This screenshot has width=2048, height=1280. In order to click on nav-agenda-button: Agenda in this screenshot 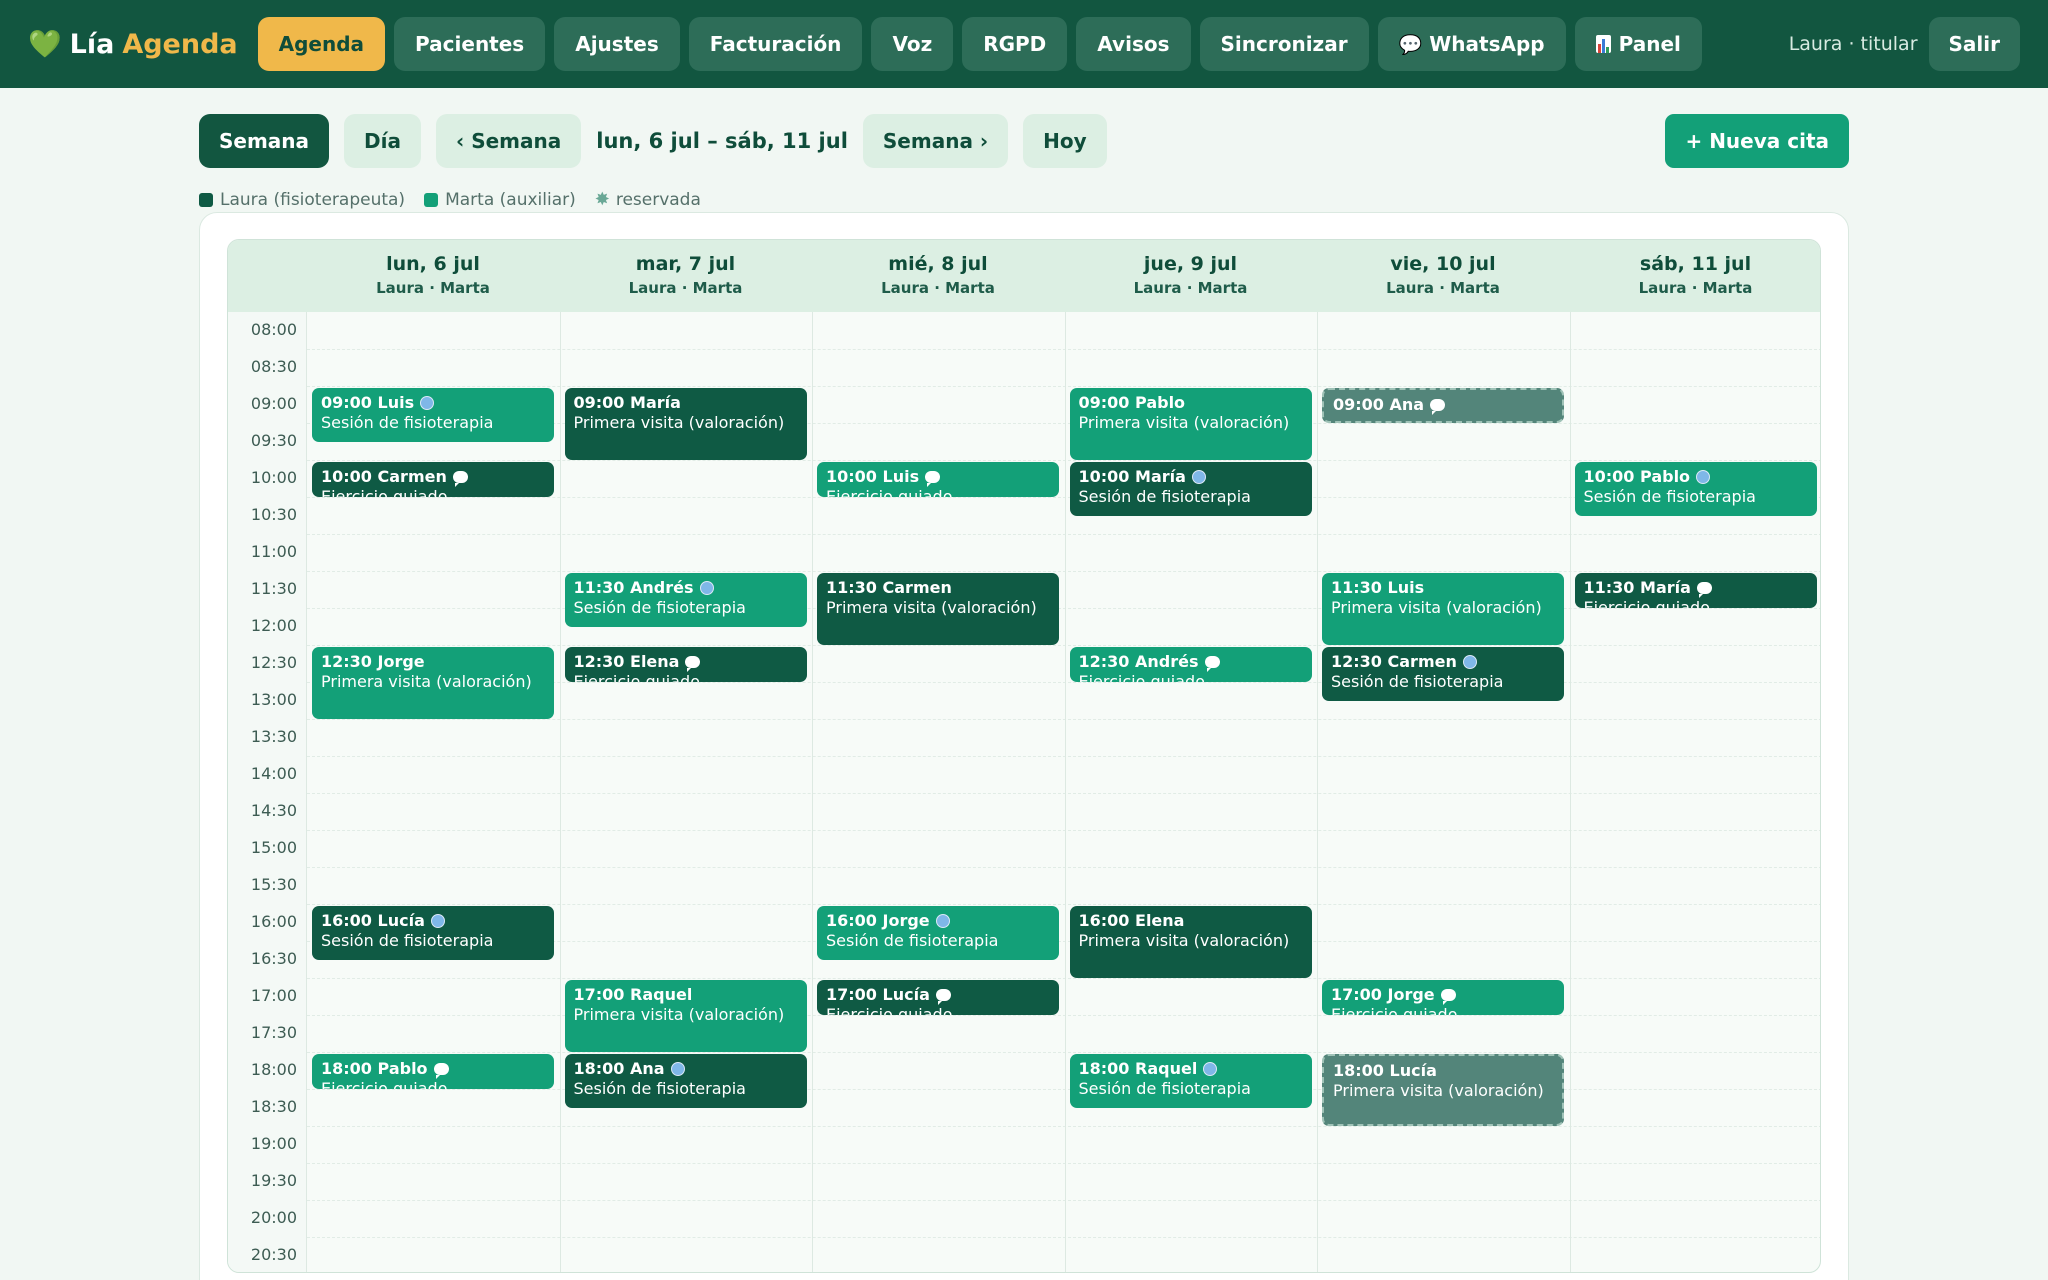, I will do `click(321, 44)`.